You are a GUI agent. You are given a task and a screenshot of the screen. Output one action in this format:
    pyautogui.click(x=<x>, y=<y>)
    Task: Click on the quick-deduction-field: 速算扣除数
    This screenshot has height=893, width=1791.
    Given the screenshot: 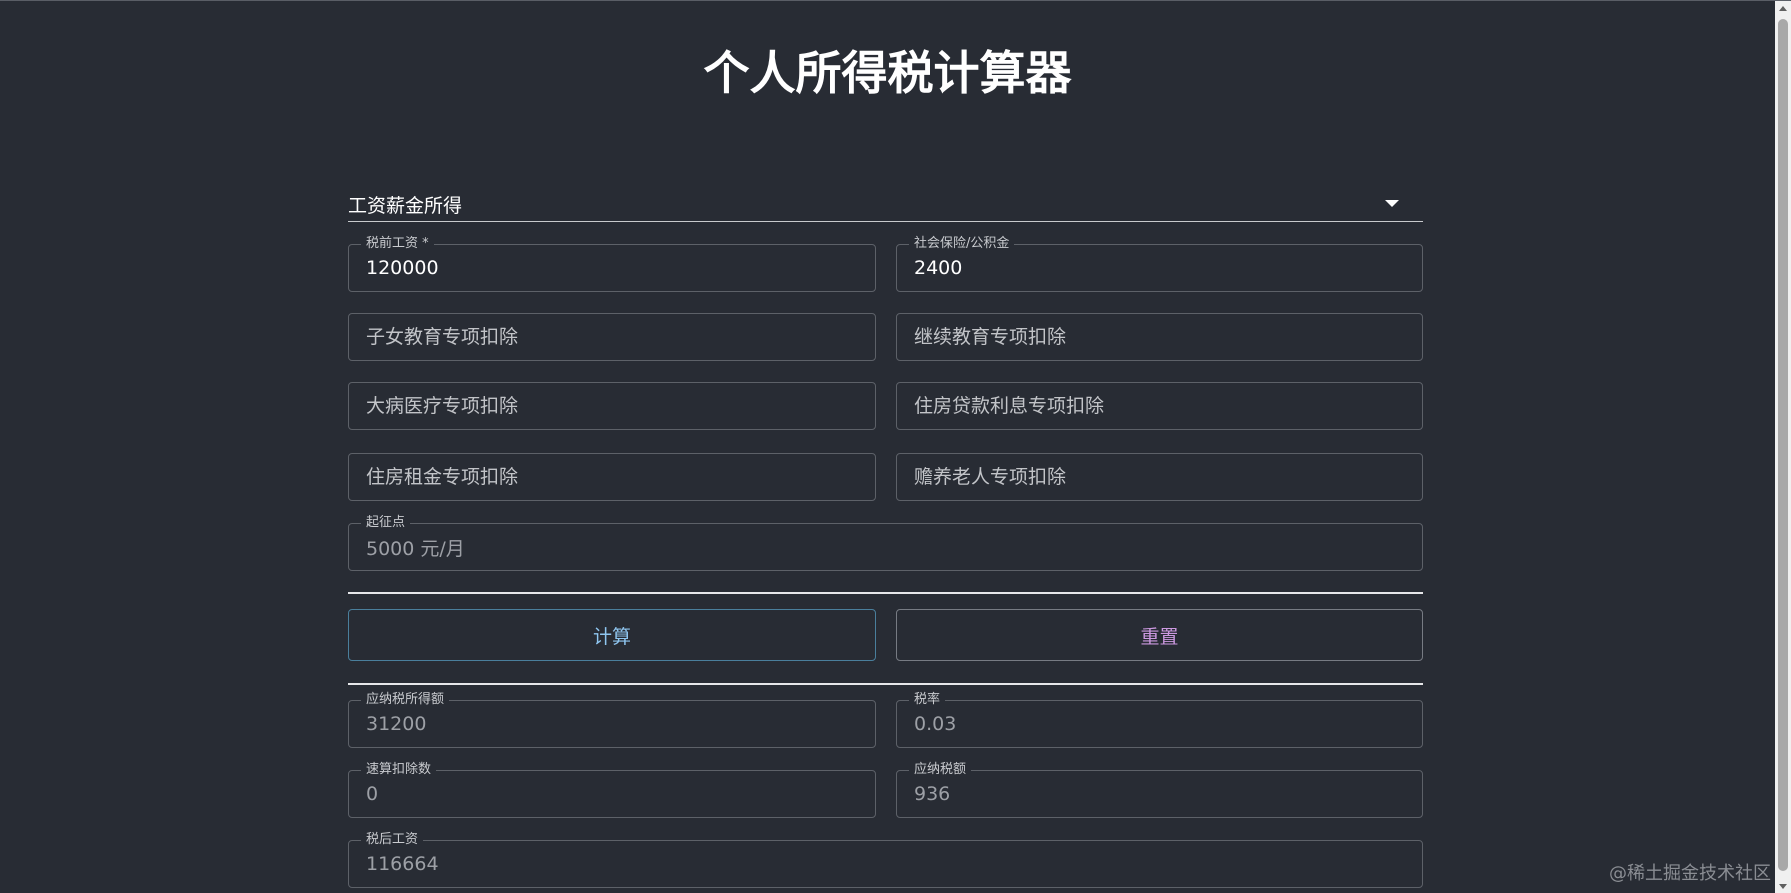 What is the action you would take?
    pyautogui.click(x=612, y=790)
    